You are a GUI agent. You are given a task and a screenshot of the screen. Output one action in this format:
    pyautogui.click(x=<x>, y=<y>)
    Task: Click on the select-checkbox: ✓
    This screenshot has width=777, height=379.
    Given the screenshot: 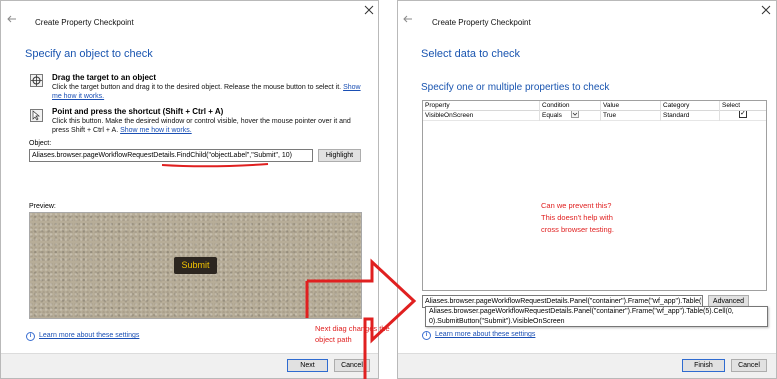 What is the action you would take?
    pyautogui.click(x=743, y=115)
    